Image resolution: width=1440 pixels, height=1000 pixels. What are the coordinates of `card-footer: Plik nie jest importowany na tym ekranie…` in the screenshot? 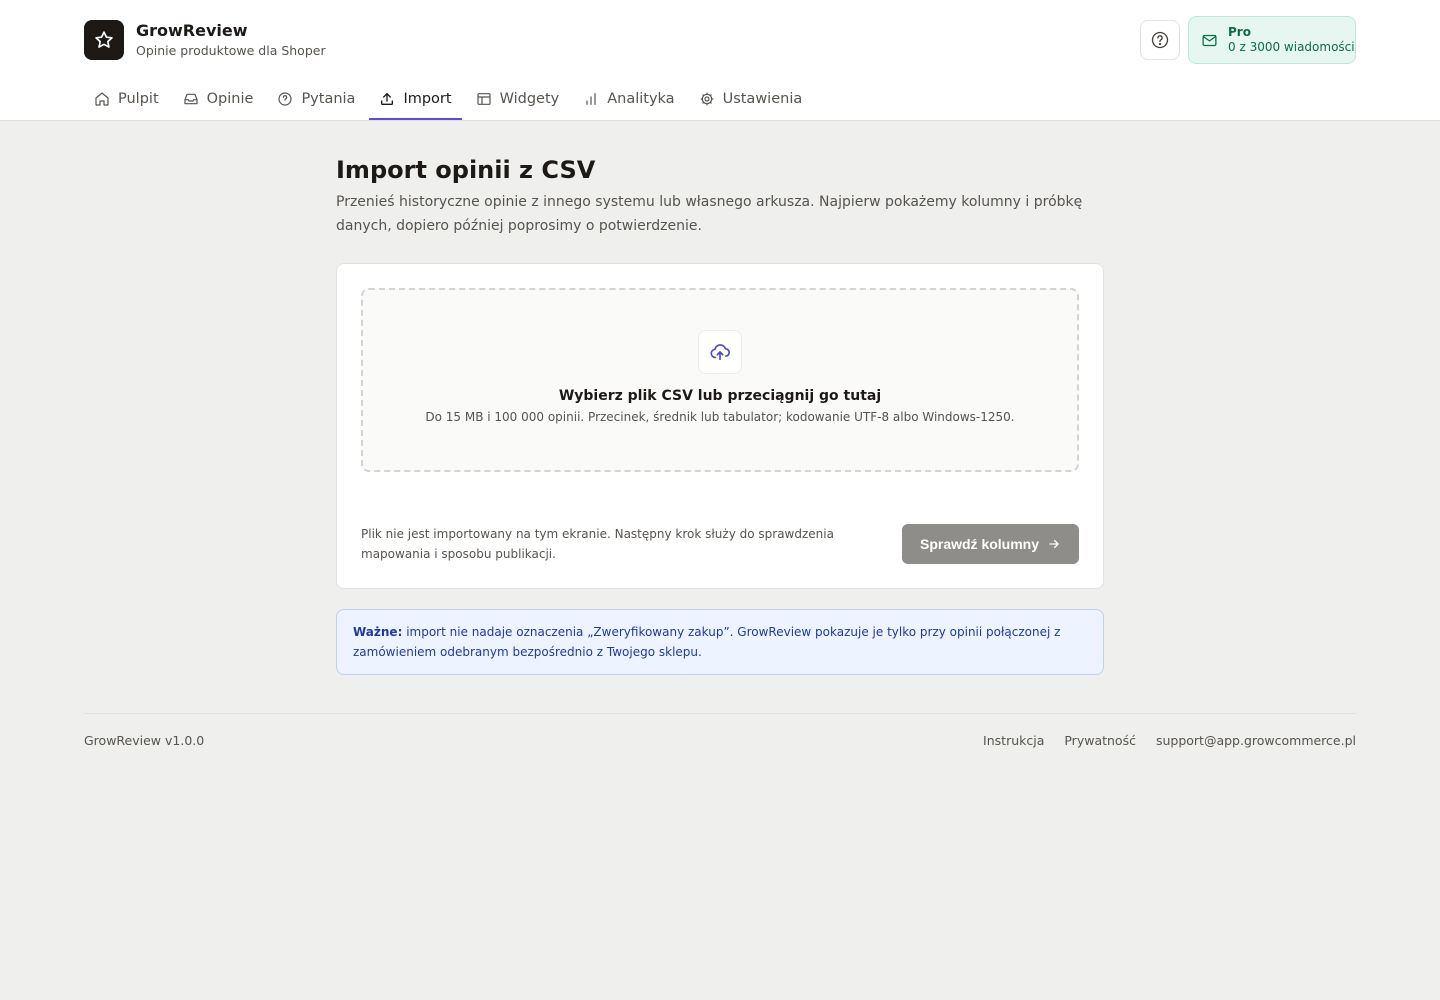 It's located at (720, 544).